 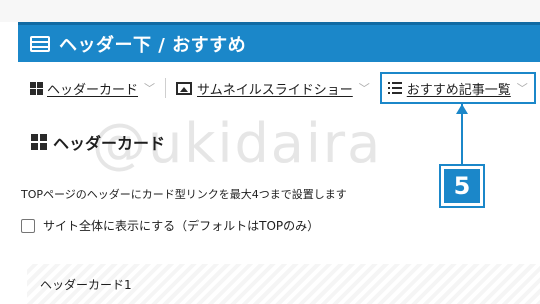 What do you see at coordinates (184, 88) in the screenshot?
I see `image-icon` at bounding box center [184, 88].